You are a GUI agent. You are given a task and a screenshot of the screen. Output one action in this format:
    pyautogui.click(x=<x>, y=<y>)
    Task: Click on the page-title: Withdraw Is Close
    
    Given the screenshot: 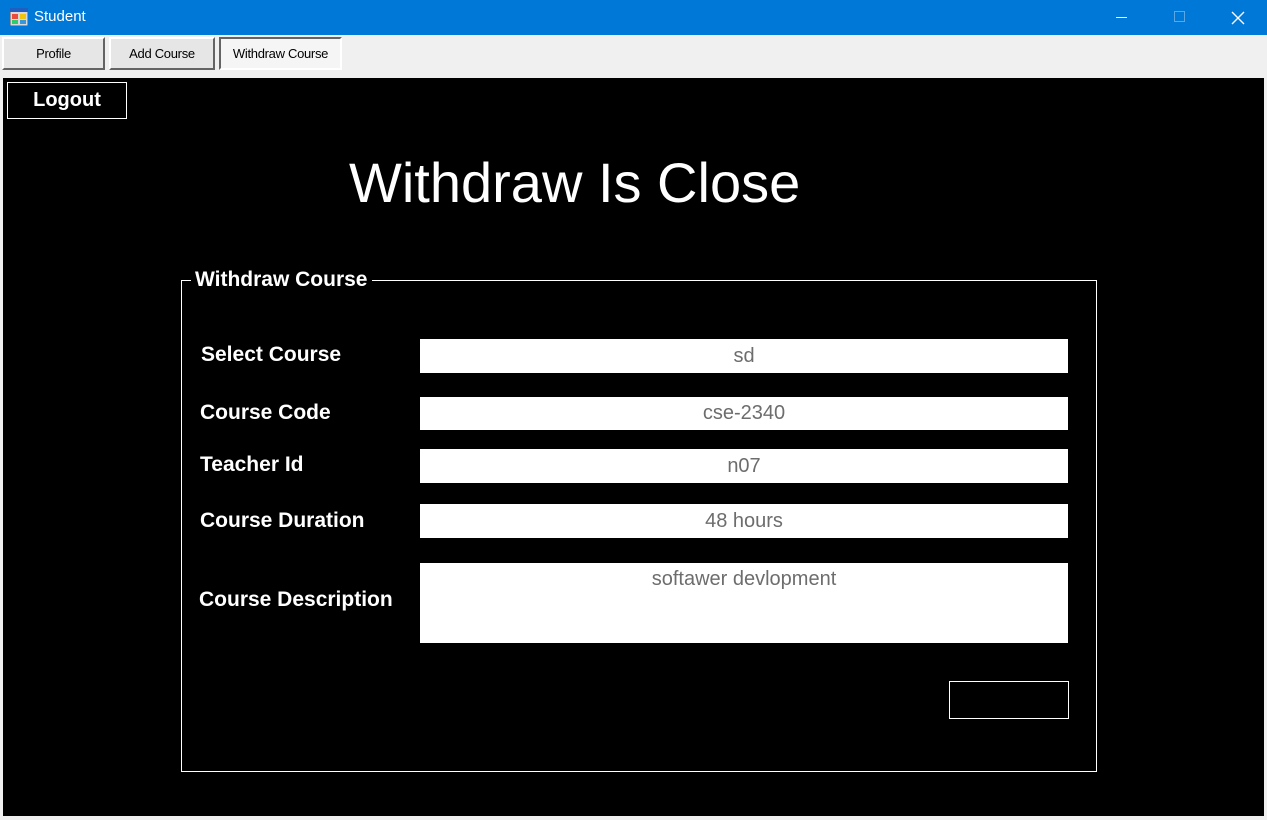 What is the action you would take?
    pyautogui.click(x=575, y=182)
    